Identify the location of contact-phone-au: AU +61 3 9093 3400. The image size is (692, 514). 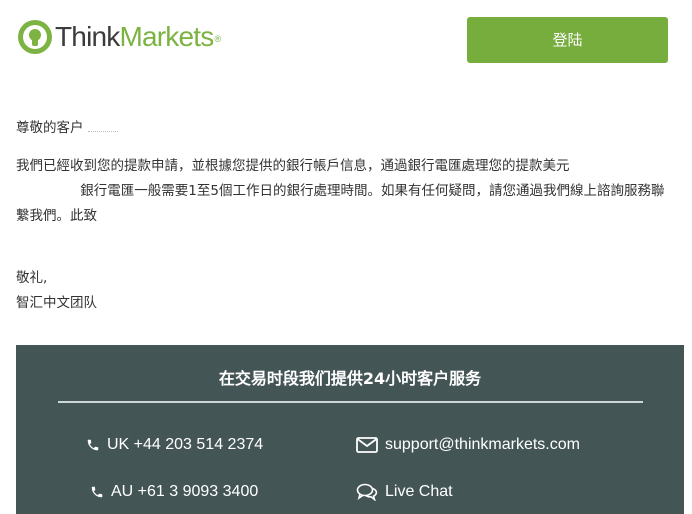
(174, 492).